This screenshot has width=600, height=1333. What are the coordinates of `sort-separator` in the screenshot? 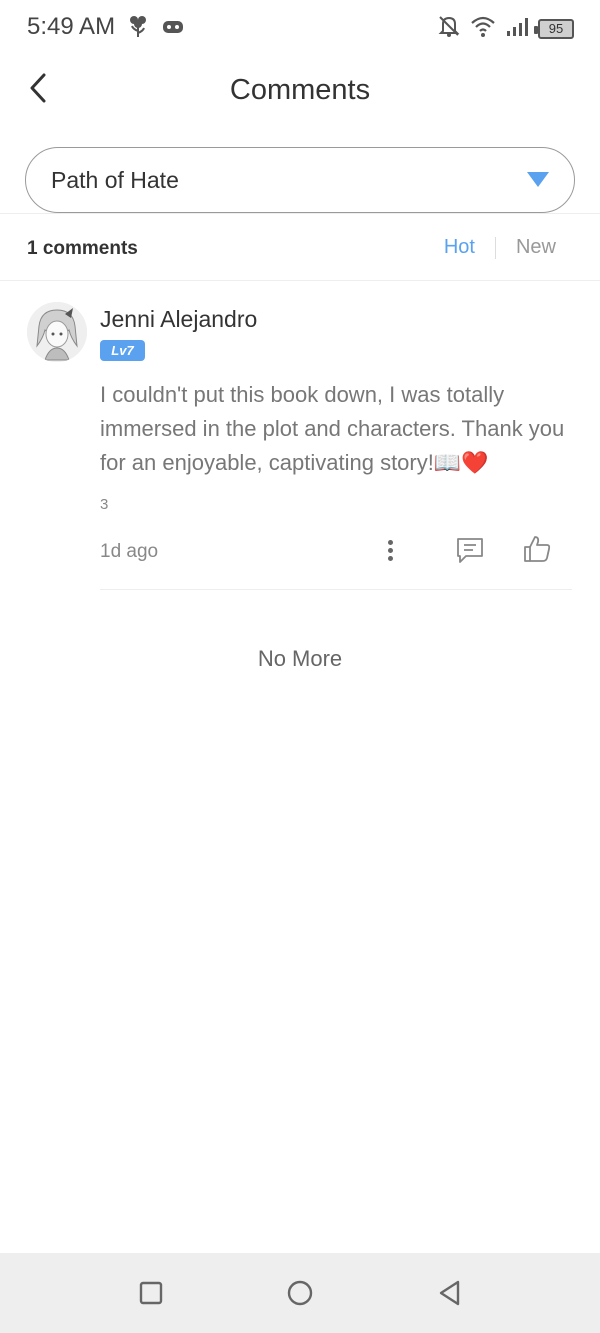 It's located at (495, 247).